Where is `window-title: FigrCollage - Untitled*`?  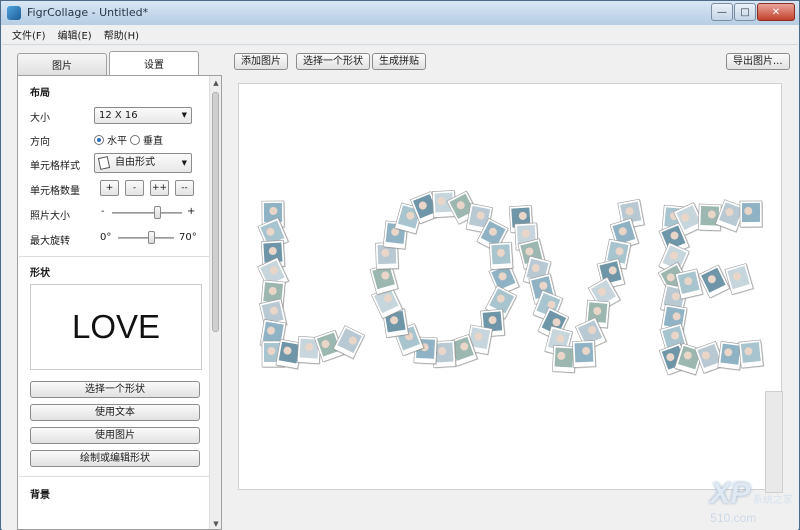 window-title: FigrCollage - Untitled* is located at coordinates (88, 12).